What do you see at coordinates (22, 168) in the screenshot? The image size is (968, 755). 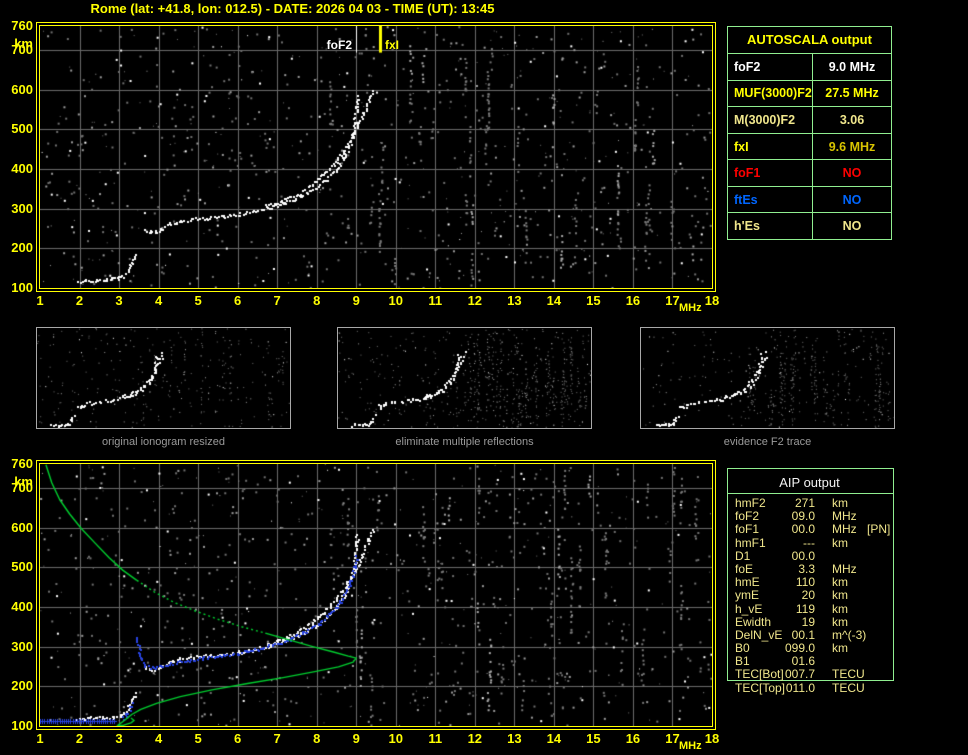 I see `y-axis-tick-label: 400` at bounding box center [22, 168].